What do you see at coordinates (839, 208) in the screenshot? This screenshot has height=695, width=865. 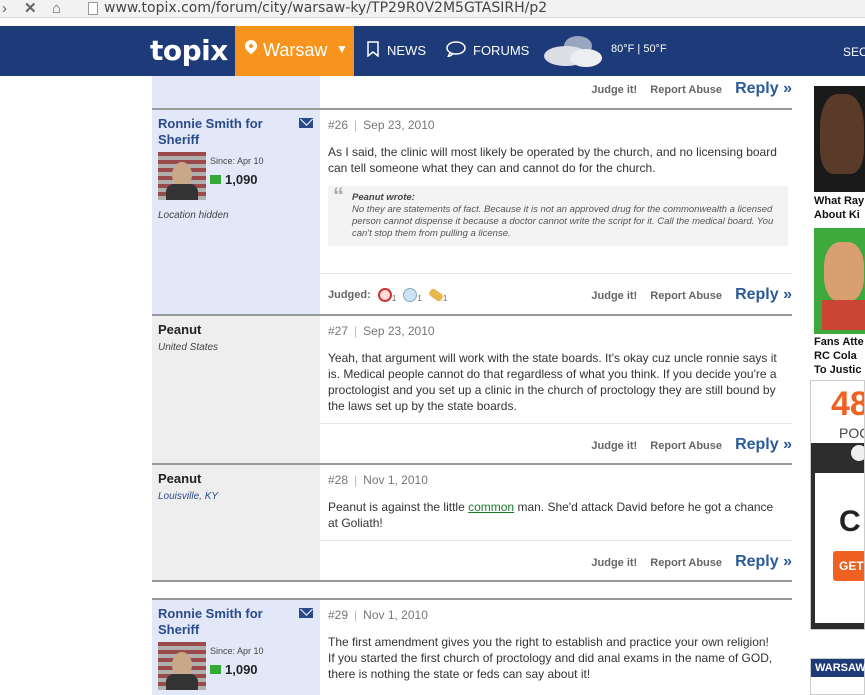 I see `ad-caption-1: What Ray About Ki` at bounding box center [839, 208].